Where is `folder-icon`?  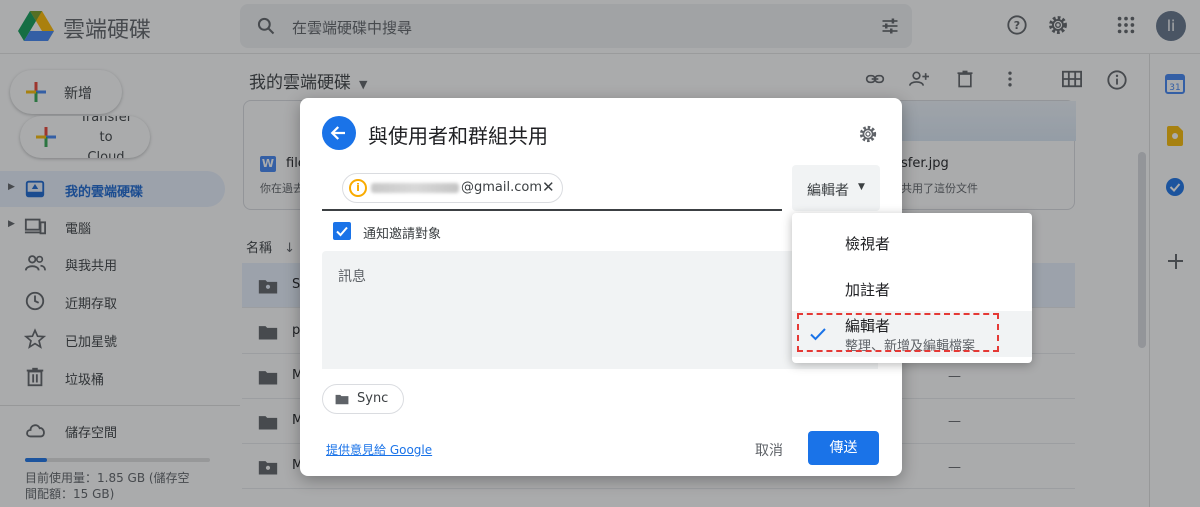
folder-icon is located at coordinates (342, 399).